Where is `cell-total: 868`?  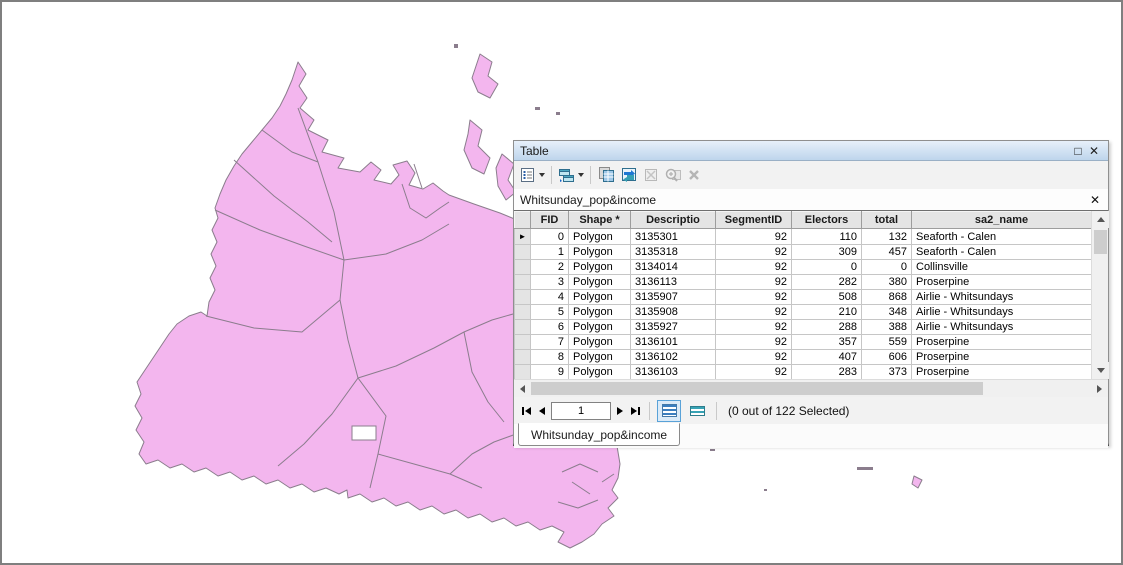 cell-total: 868 is located at coordinates (886, 297).